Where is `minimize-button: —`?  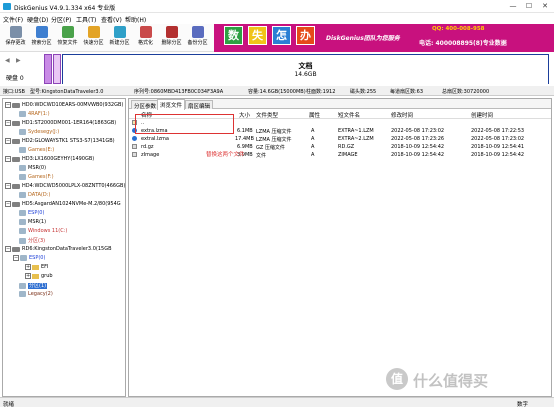
minimize-button: — is located at coordinates (513, 6).